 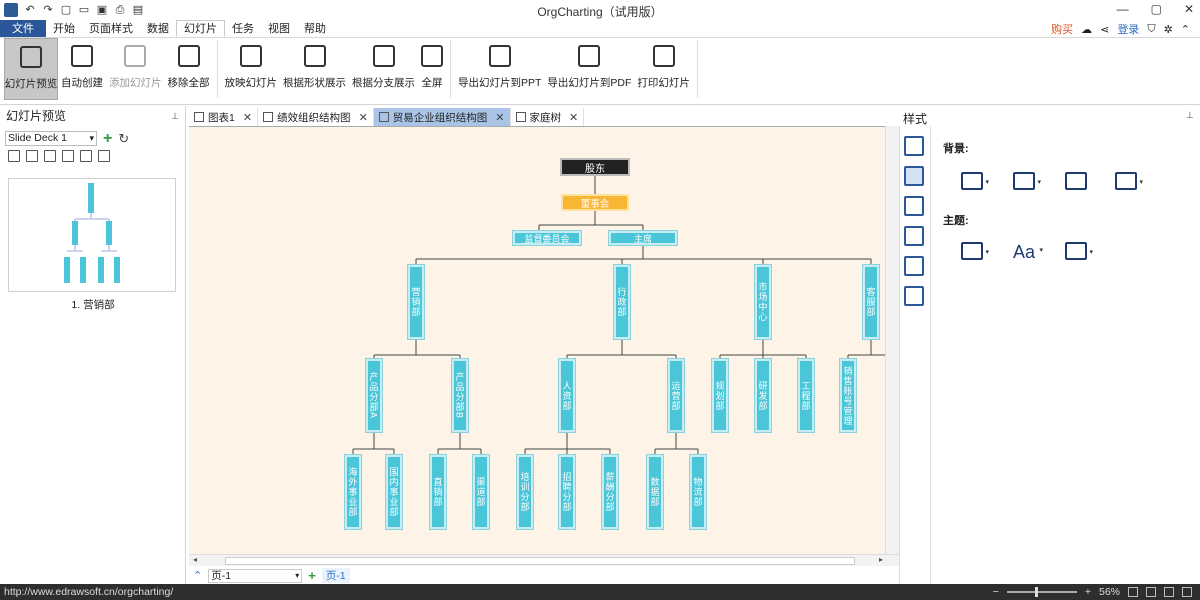 What do you see at coordinates (643, 238) in the screenshot?
I see `org-node-chairman: 主席` at bounding box center [643, 238].